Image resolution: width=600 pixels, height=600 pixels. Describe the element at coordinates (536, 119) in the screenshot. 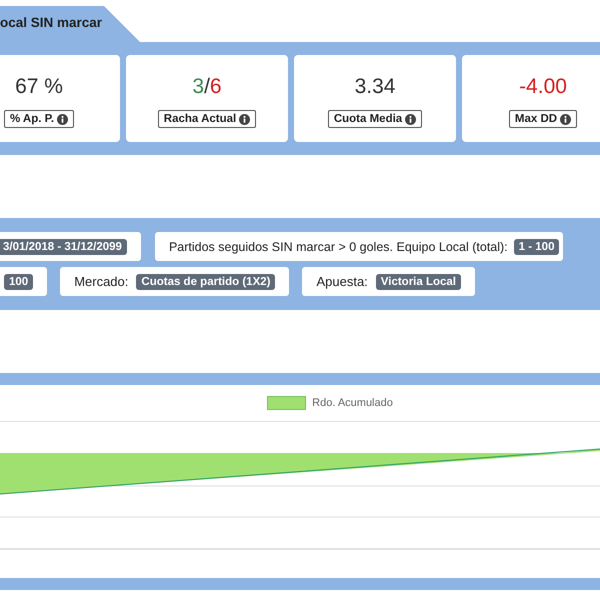

I see `label-text: Max DD` at that location.